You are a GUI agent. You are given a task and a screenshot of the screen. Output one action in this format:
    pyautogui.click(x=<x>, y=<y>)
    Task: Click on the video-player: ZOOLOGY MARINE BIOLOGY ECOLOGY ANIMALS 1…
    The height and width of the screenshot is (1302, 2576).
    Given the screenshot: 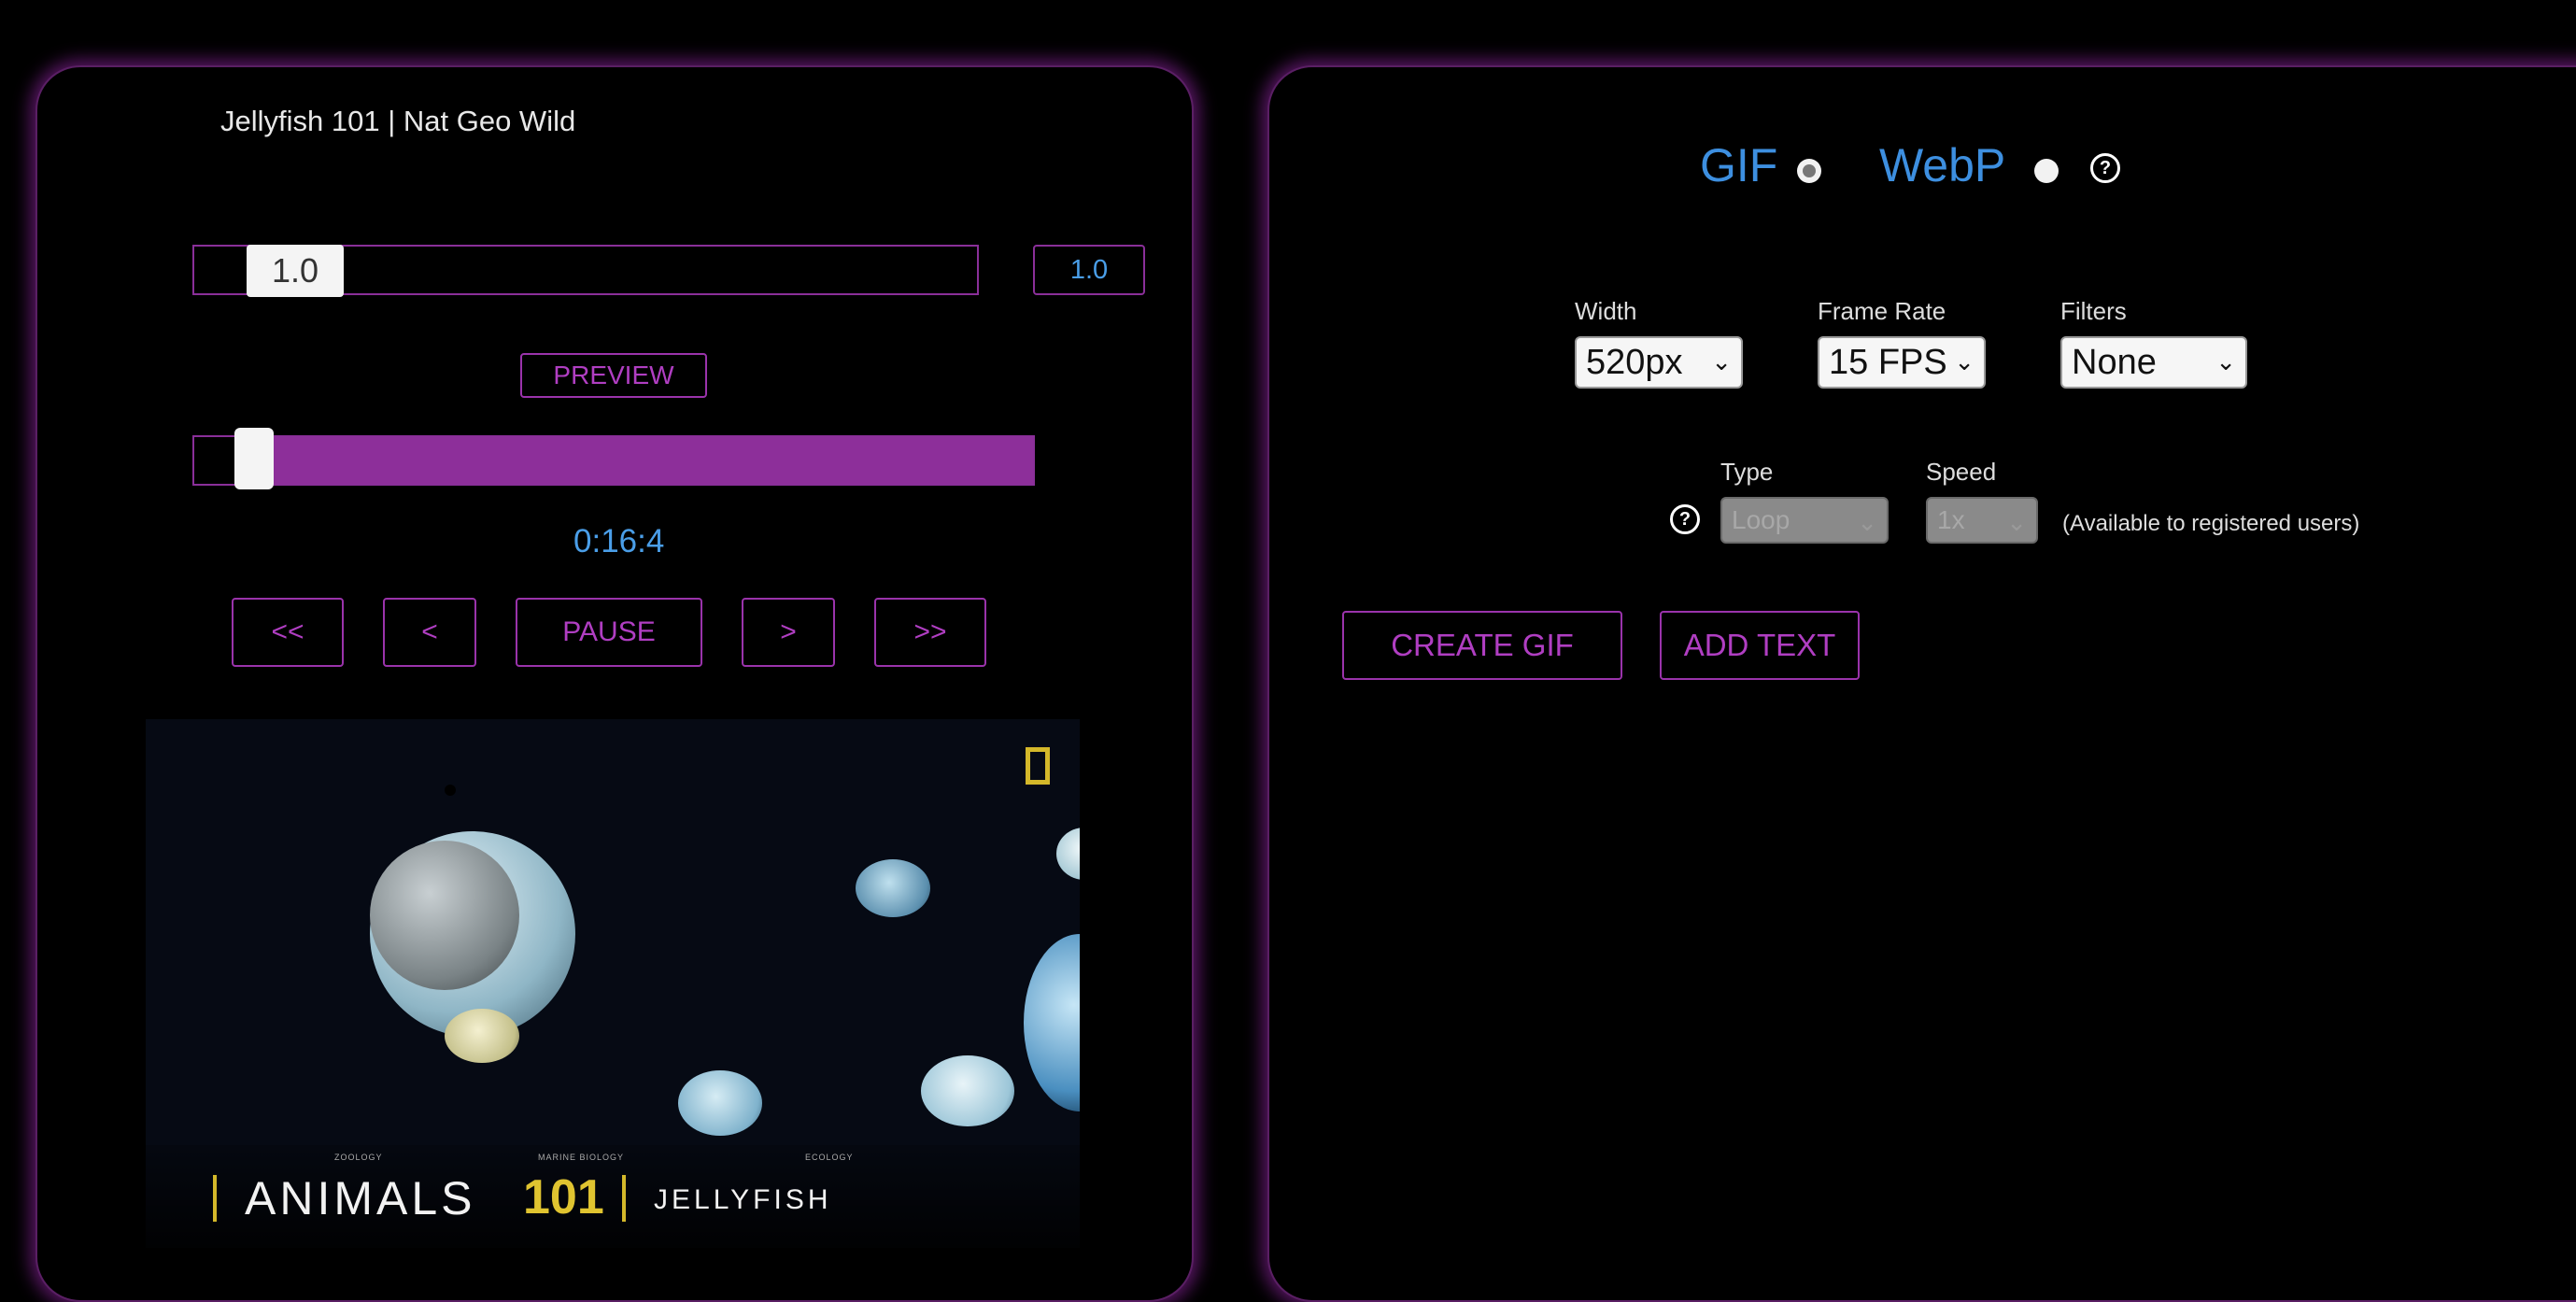 What is the action you would take?
    pyautogui.click(x=613, y=983)
    